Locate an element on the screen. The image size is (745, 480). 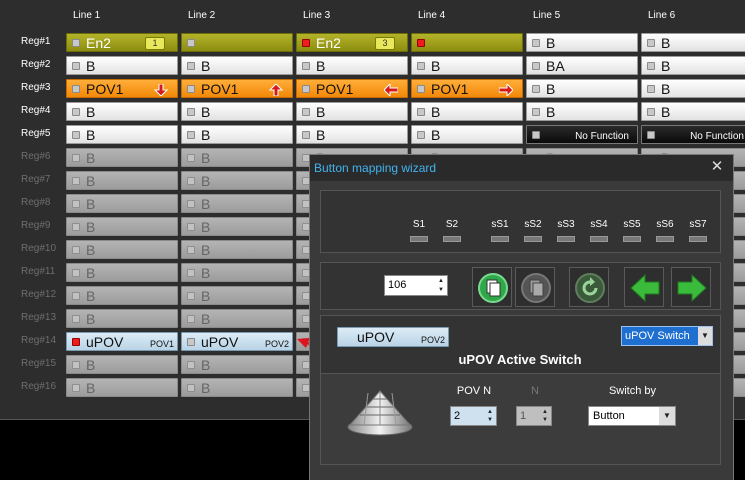
pov-n-label: POV N is located at coordinates (474, 391).